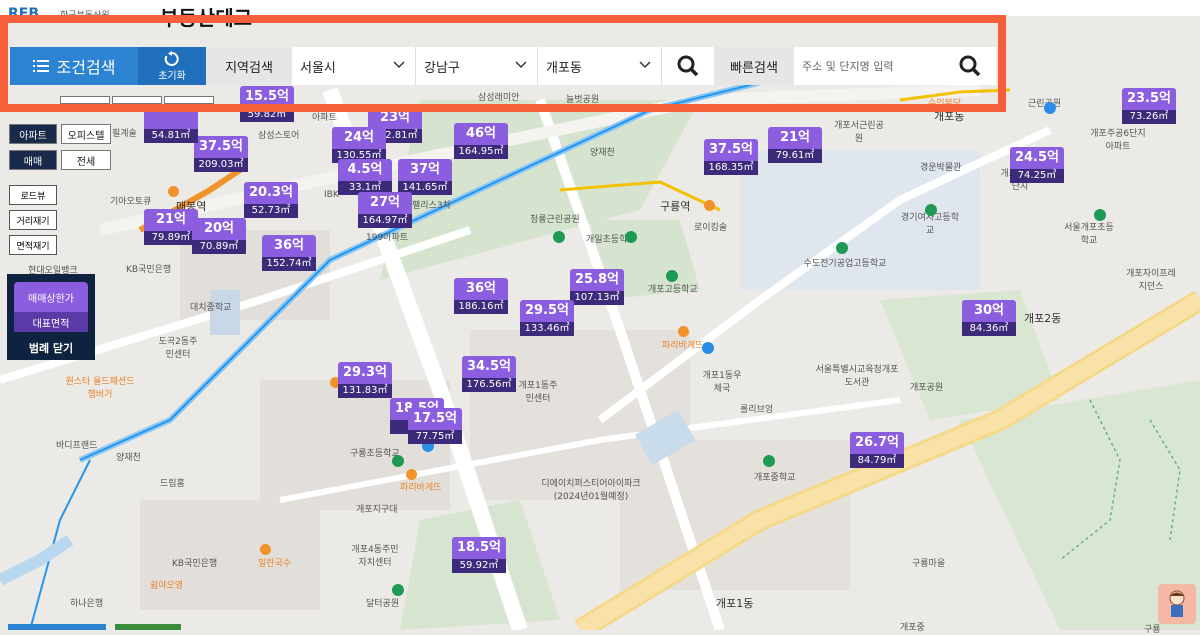 Image resolution: width=1200 pixels, height=635 pixels. Describe the element at coordinates (219, 247) in the screenshot. I see `marker-area: 70.89㎡` at that location.